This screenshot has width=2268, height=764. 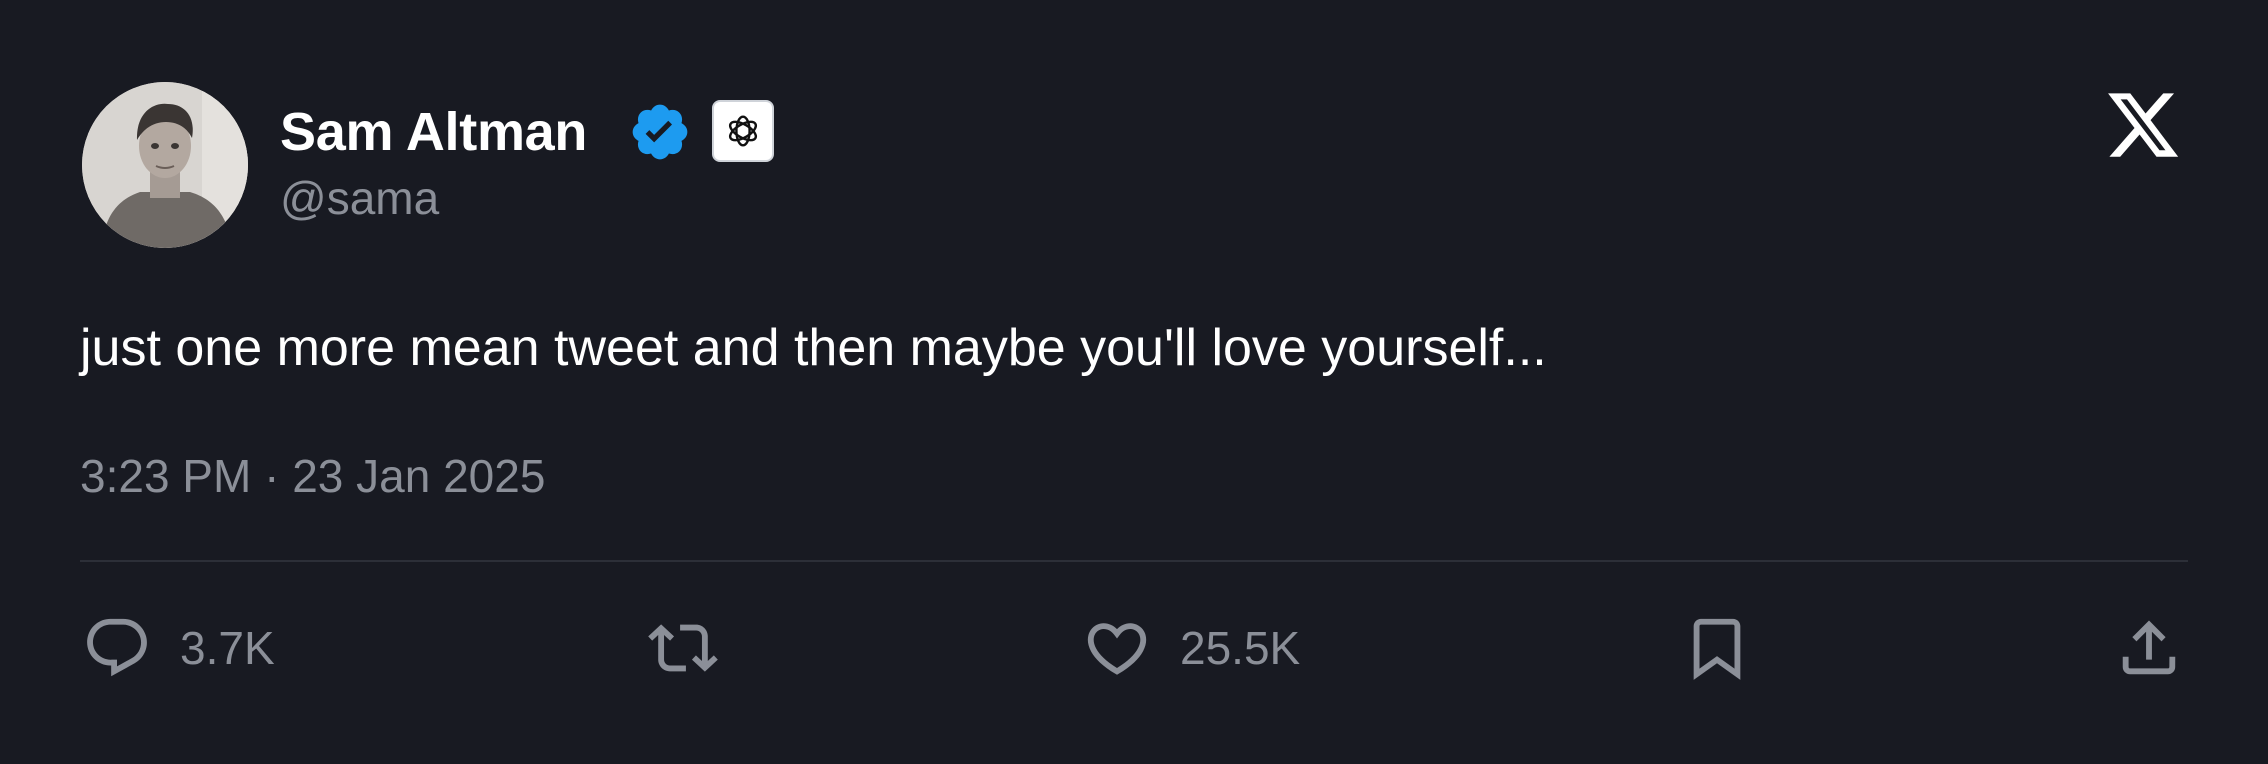 I want to click on x-logo-icon, so click(x=2143, y=125).